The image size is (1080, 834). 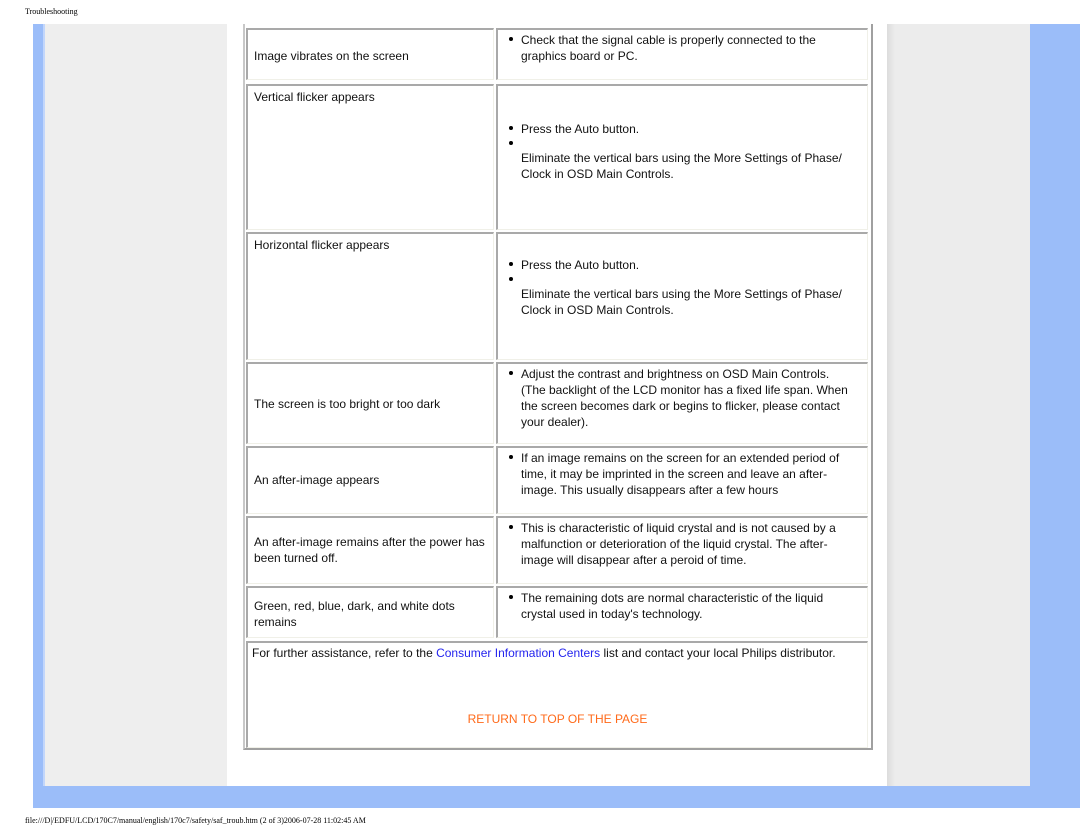 What do you see at coordinates (518, 653) in the screenshot?
I see `consumer-information-centers-link: Consumer Information Centers` at bounding box center [518, 653].